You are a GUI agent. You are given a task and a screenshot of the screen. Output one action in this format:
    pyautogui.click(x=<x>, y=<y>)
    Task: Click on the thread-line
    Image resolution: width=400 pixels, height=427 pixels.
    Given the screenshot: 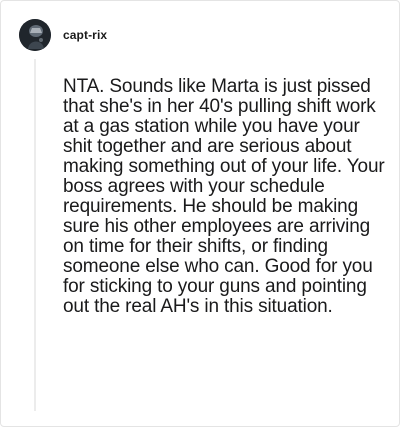 What is the action you would take?
    pyautogui.click(x=35, y=235)
    